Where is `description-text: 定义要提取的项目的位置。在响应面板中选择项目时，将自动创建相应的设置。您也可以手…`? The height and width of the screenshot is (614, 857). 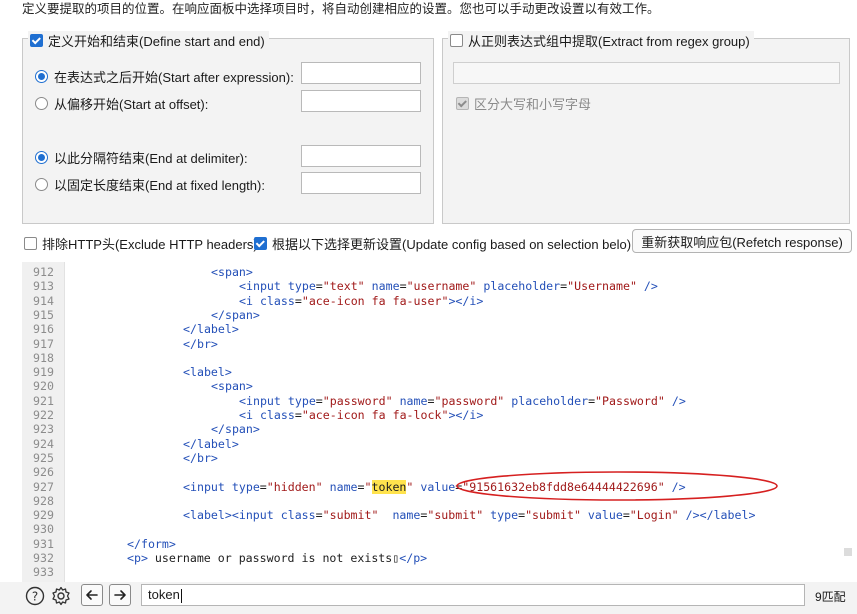 description-text: 定义要提取的项目的位置。在响应面板中选择项目时，将自动创建相应的设置。您也可以手… is located at coordinates (341, 9).